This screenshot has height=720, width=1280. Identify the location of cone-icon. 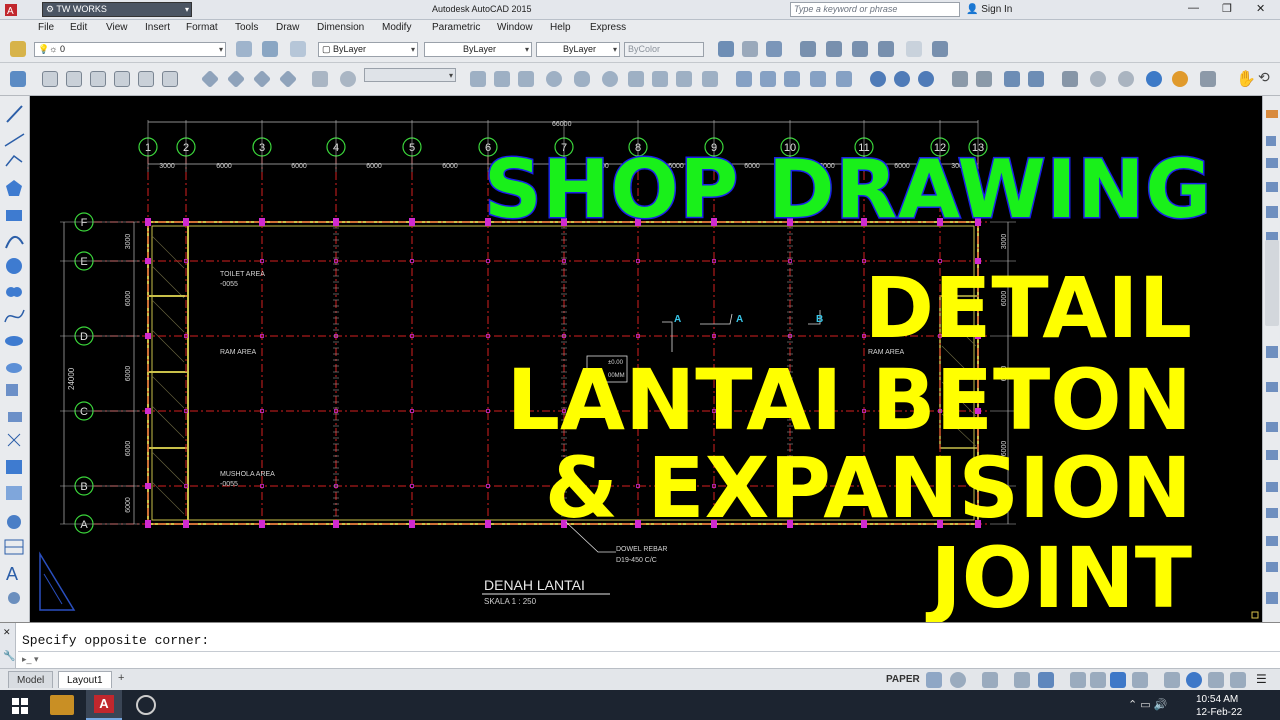
(526, 79).